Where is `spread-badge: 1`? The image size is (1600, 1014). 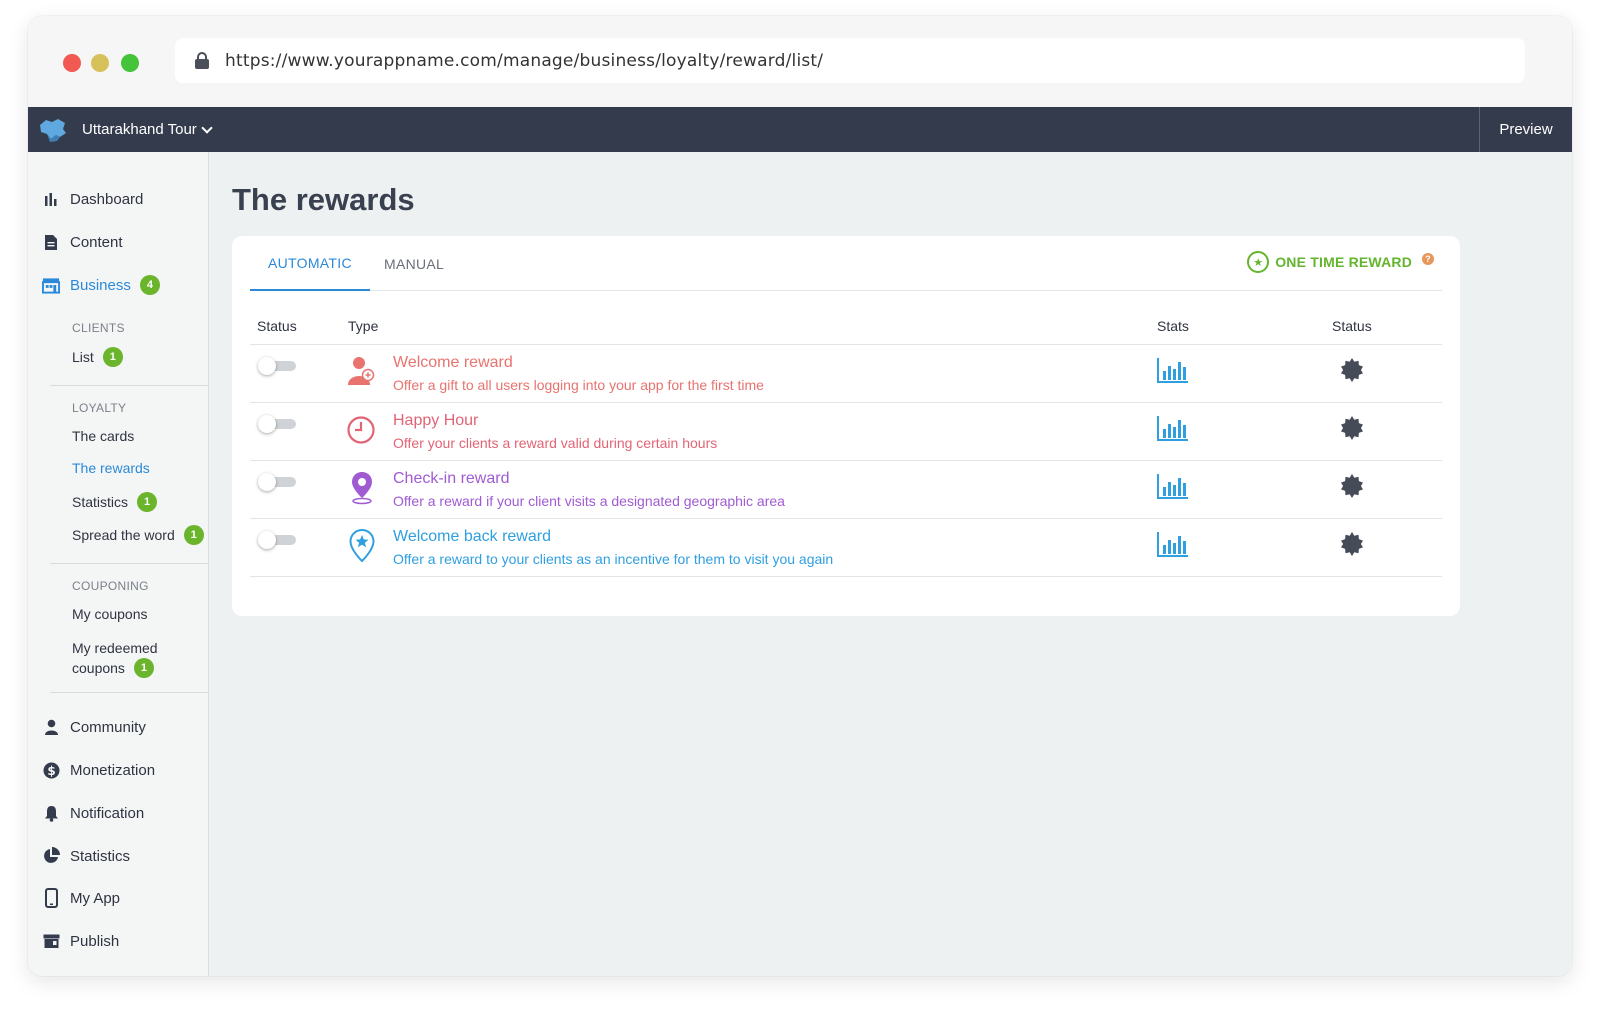 spread-badge: 1 is located at coordinates (193, 535).